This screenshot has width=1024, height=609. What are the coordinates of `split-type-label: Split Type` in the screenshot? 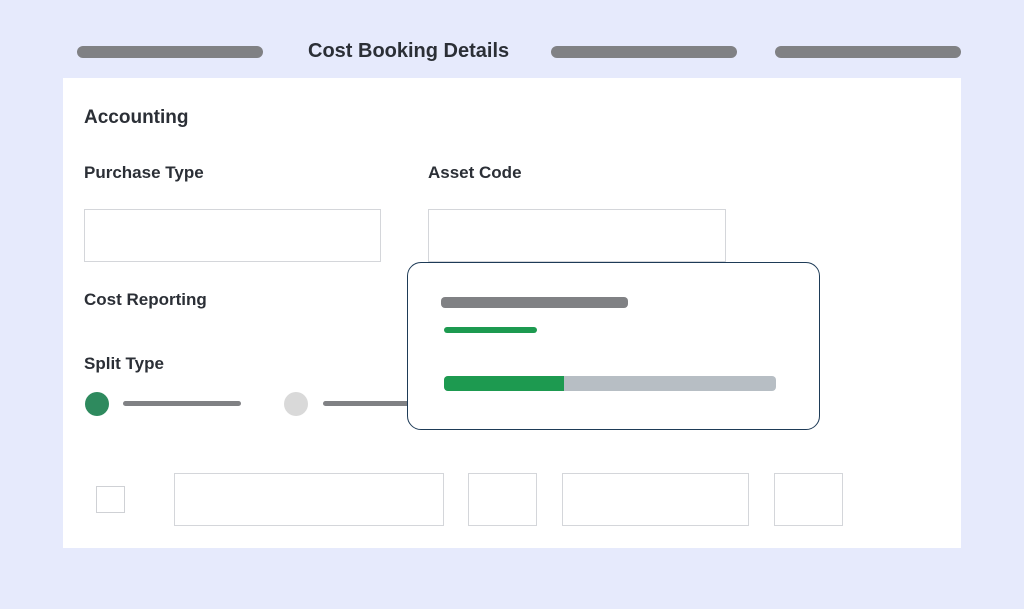 It's located at (124, 363).